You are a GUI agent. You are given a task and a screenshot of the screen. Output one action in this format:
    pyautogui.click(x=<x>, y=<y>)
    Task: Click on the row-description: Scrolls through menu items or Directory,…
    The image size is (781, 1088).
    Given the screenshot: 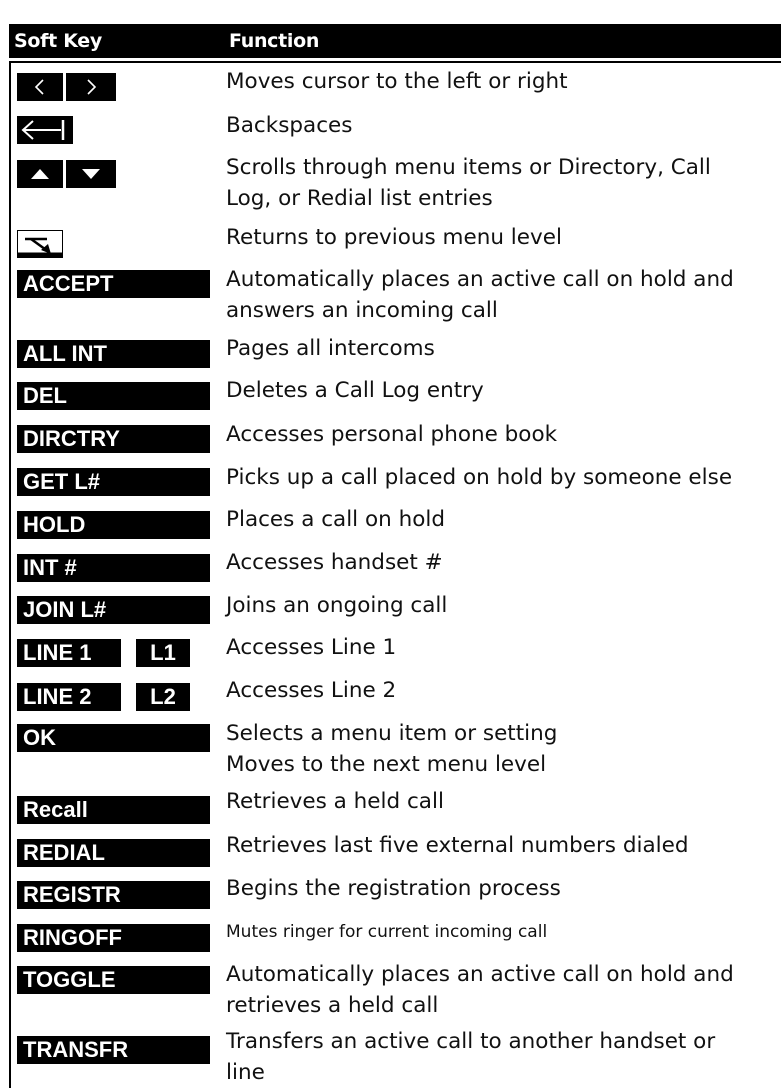 What is the action you would take?
    pyautogui.click(x=468, y=183)
    